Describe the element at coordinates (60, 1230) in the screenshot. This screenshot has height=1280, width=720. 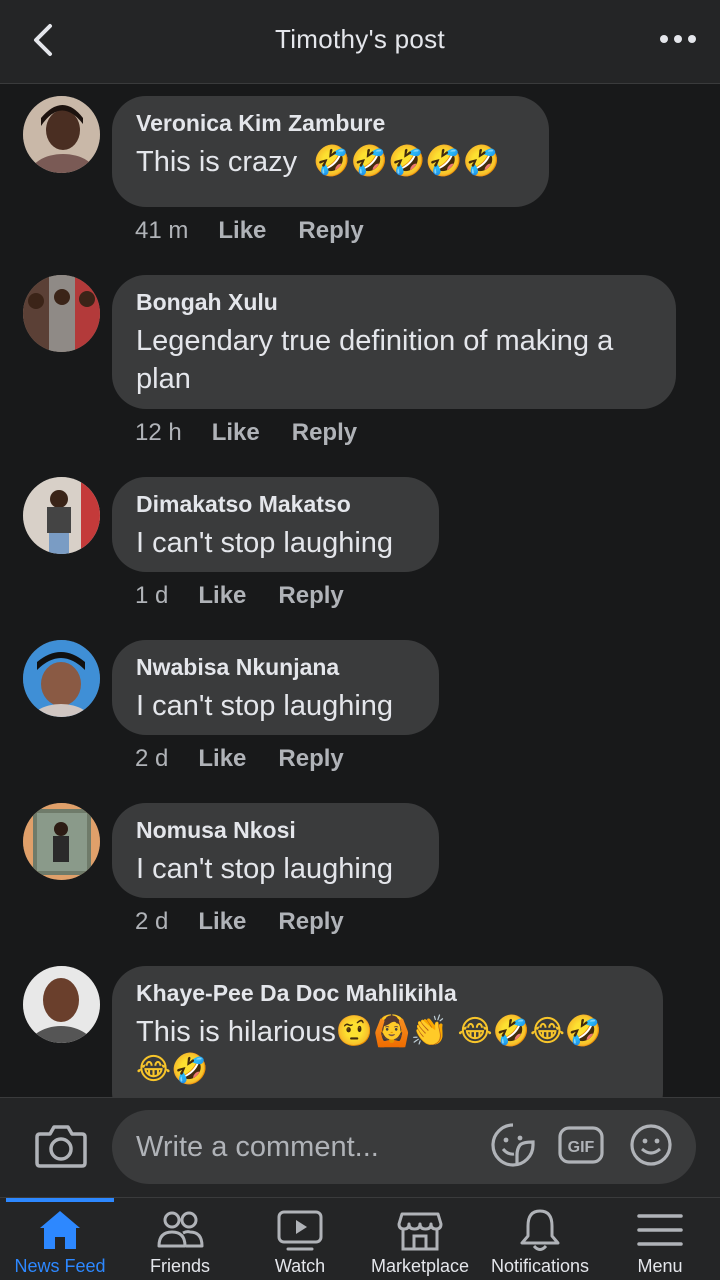
I see `home-icon` at that location.